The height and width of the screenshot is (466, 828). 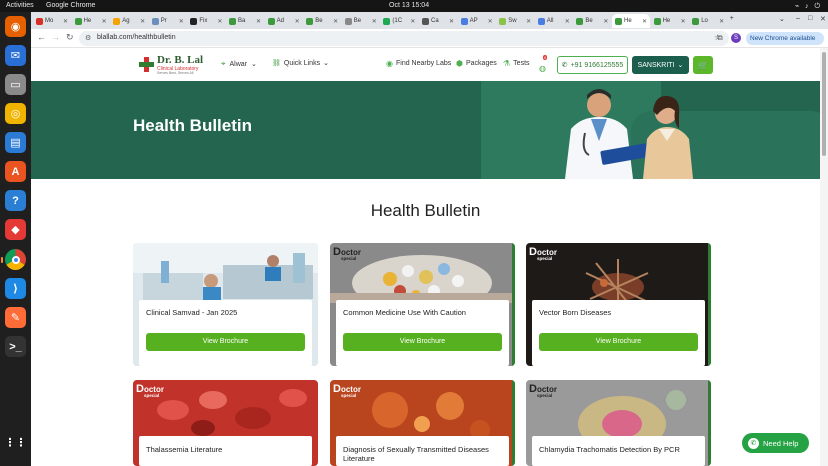 I want to click on browser-tab: Lo ✕, so click(x=708, y=21).